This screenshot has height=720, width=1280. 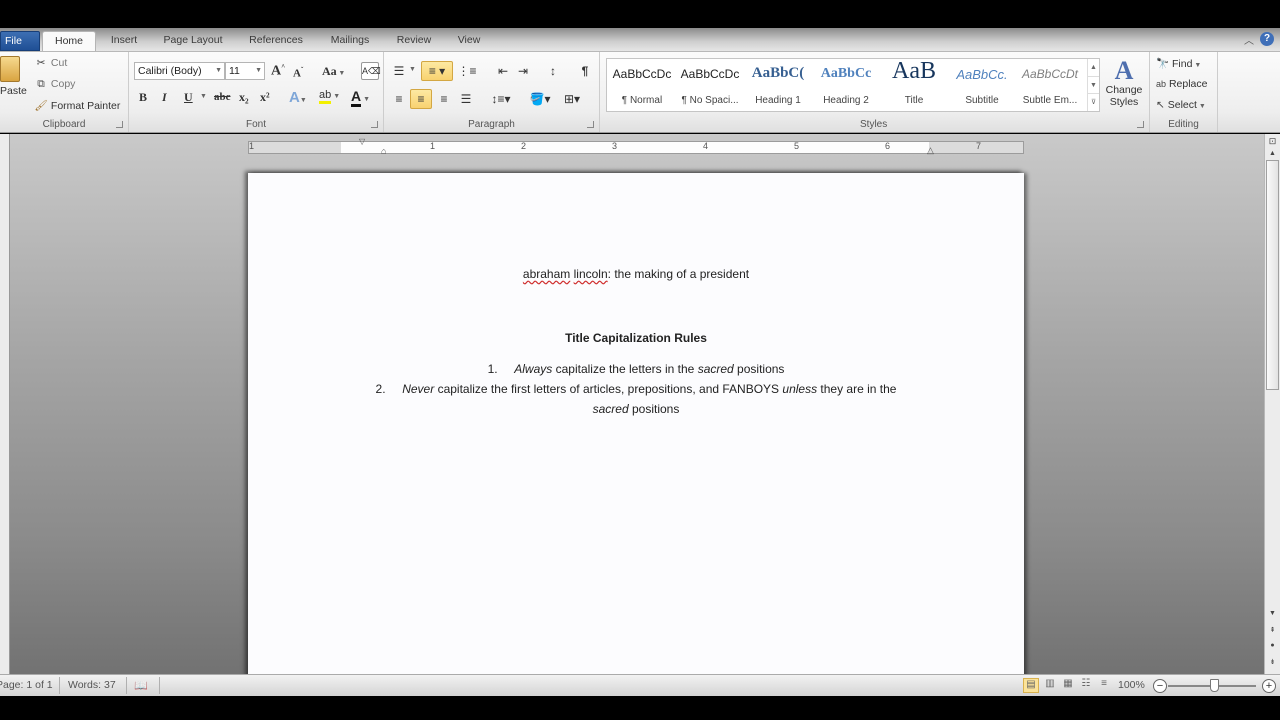 What do you see at coordinates (399, 99) in the screenshot?
I see `align-left-icon: ≡` at bounding box center [399, 99].